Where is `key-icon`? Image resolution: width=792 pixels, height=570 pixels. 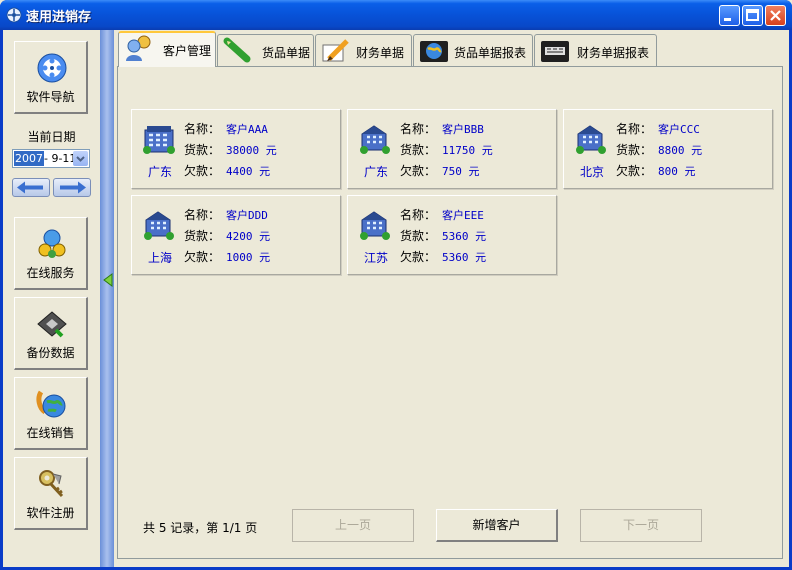 key-icon is located at coordinates (51, 484).